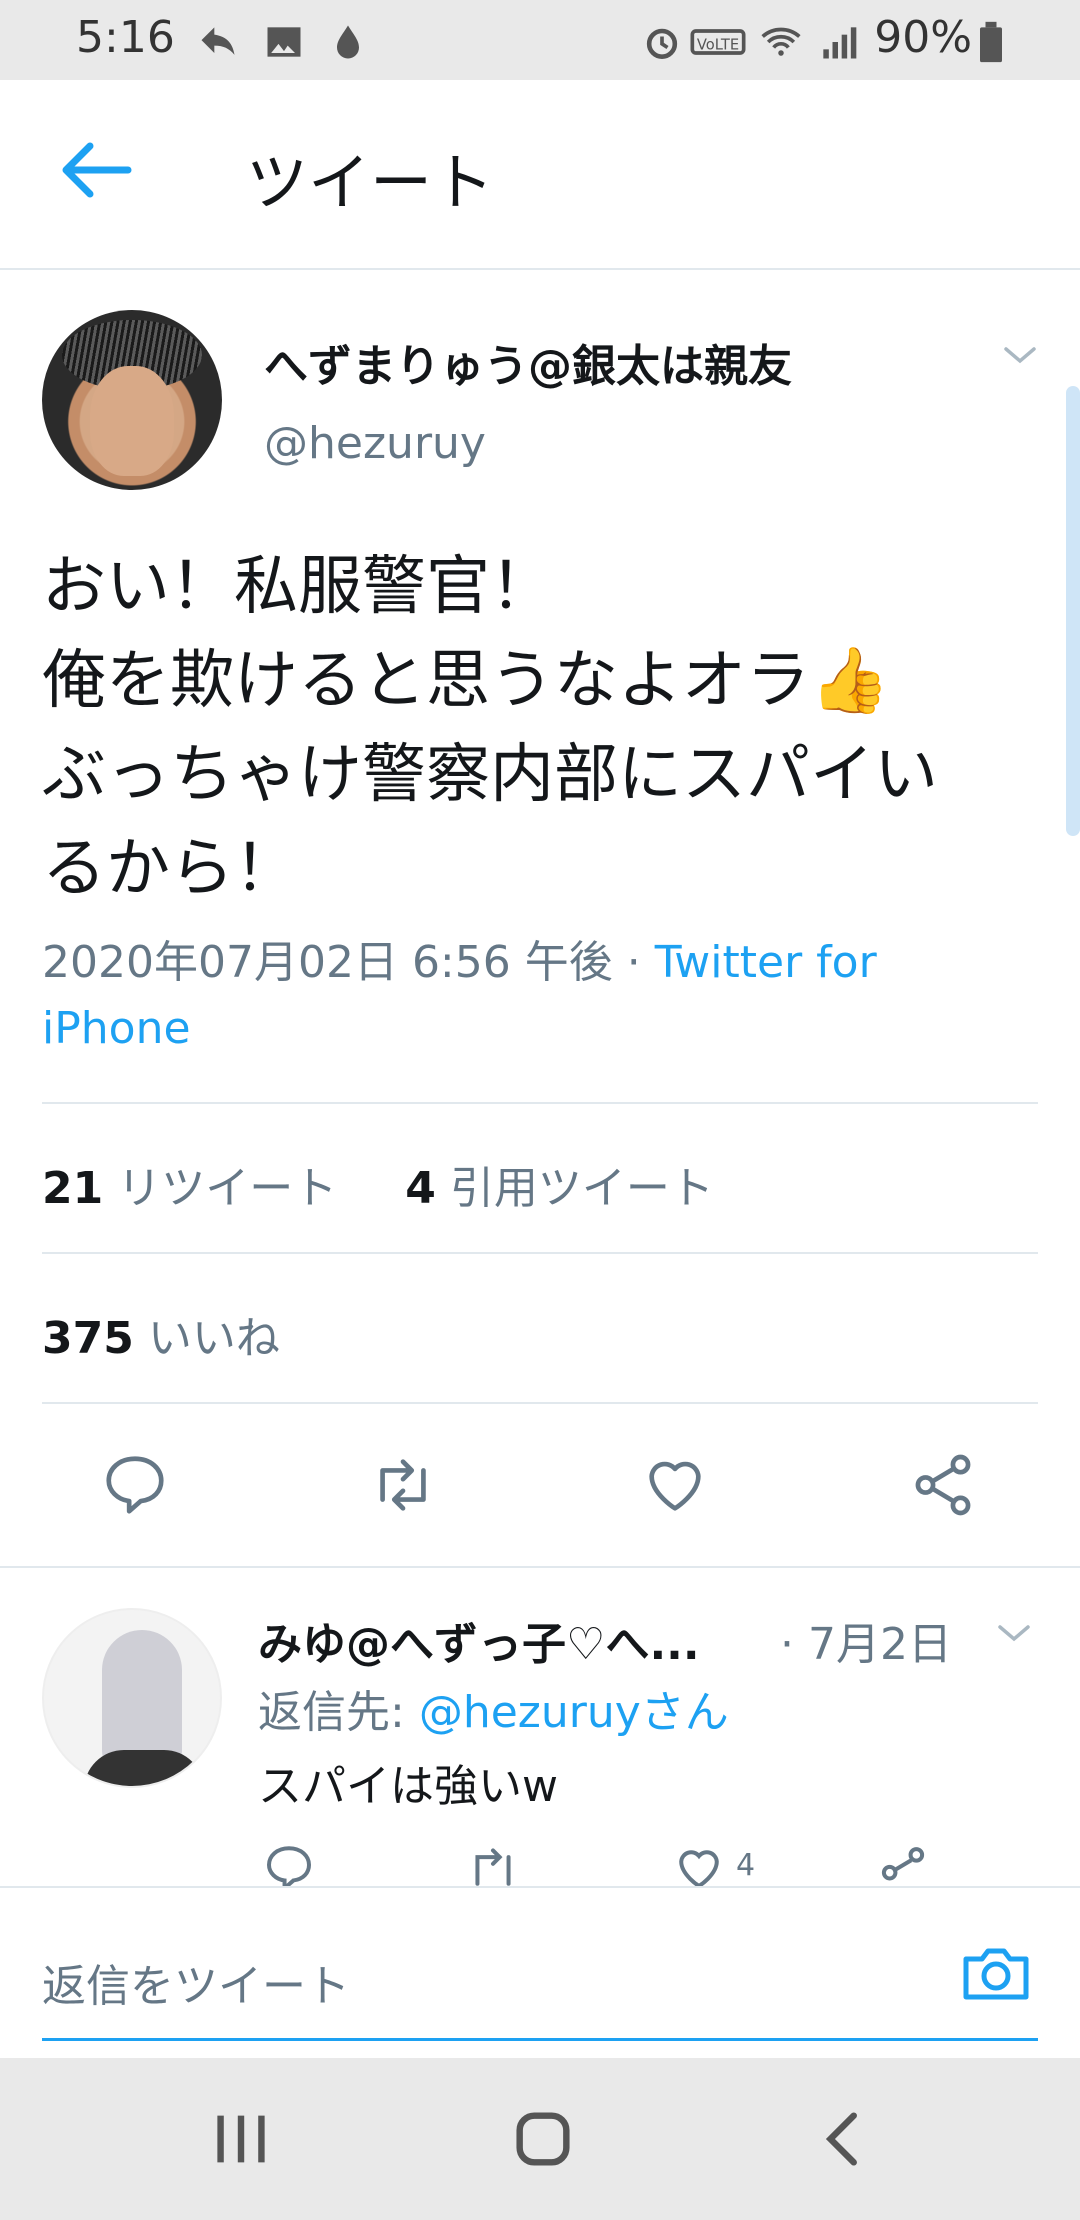  I want to click on like-stats: 375 いいね, so click(161, 1334).